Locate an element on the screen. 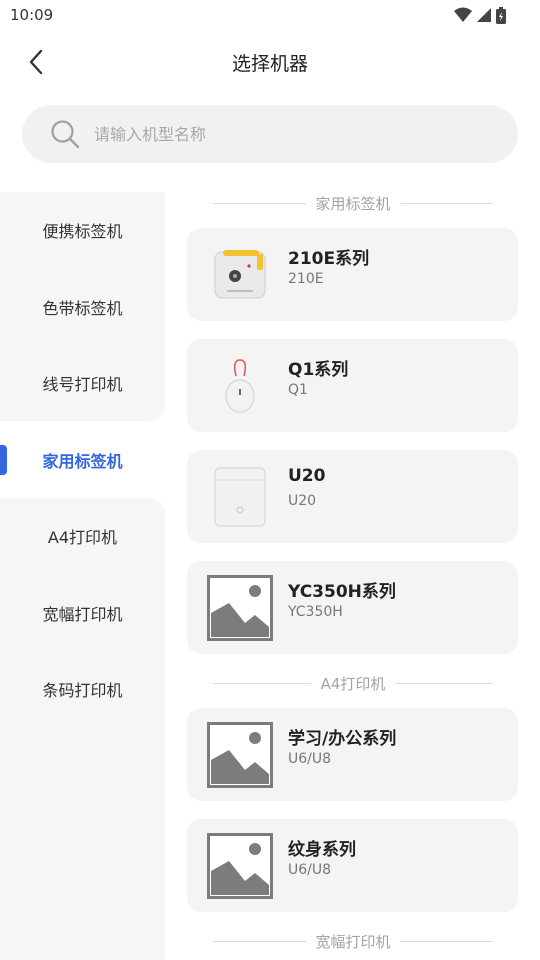  section-header: A4打印机 is located at coordinates (353, 683).